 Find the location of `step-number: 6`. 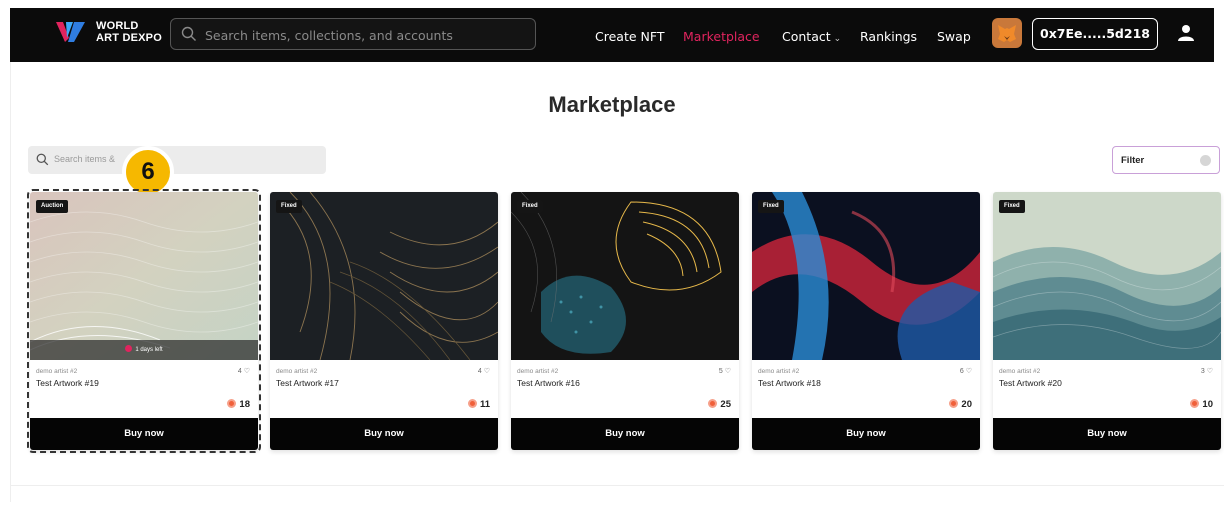

step-number: 6 is located at coordinates (148, 171).